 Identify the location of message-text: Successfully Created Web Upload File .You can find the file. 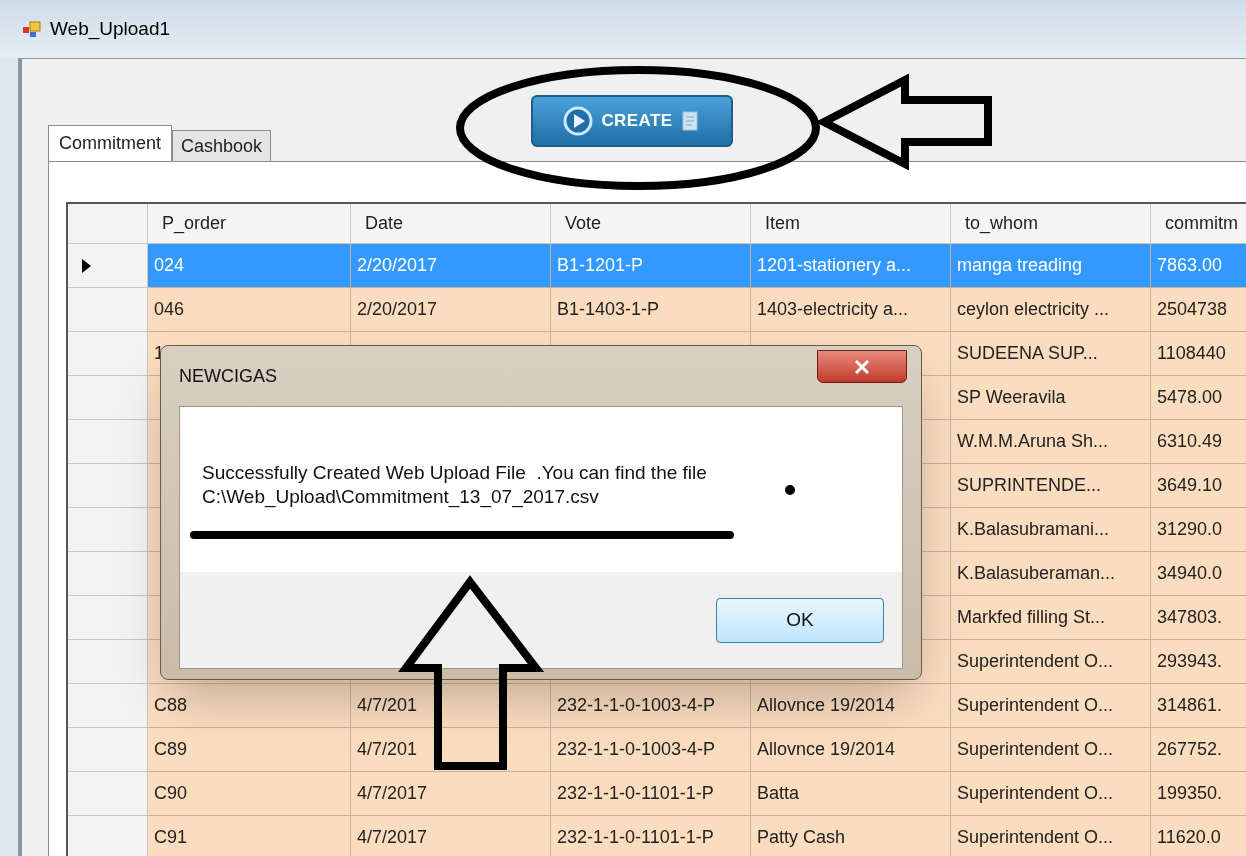
(454, 473).